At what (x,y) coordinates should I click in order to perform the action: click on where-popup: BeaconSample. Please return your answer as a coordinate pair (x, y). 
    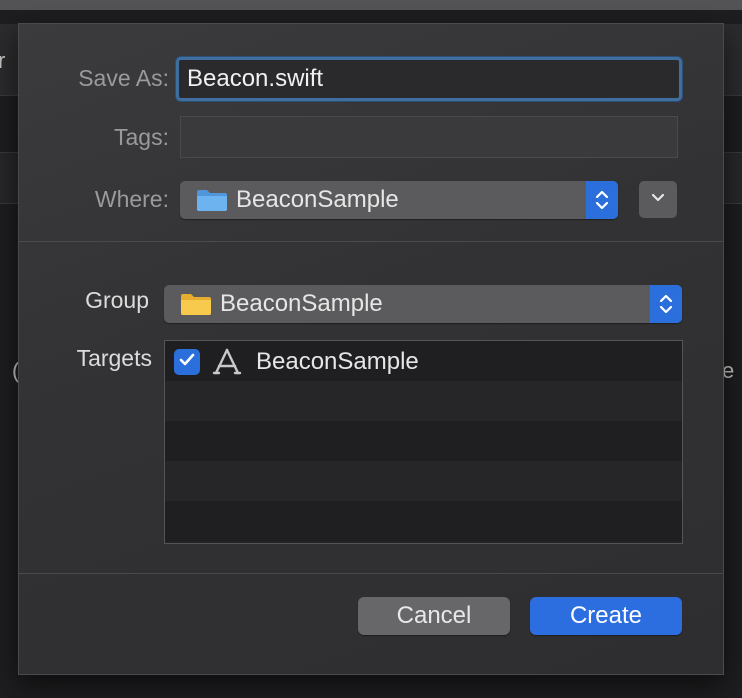
    Looking at the image, I should click on (399, 200).